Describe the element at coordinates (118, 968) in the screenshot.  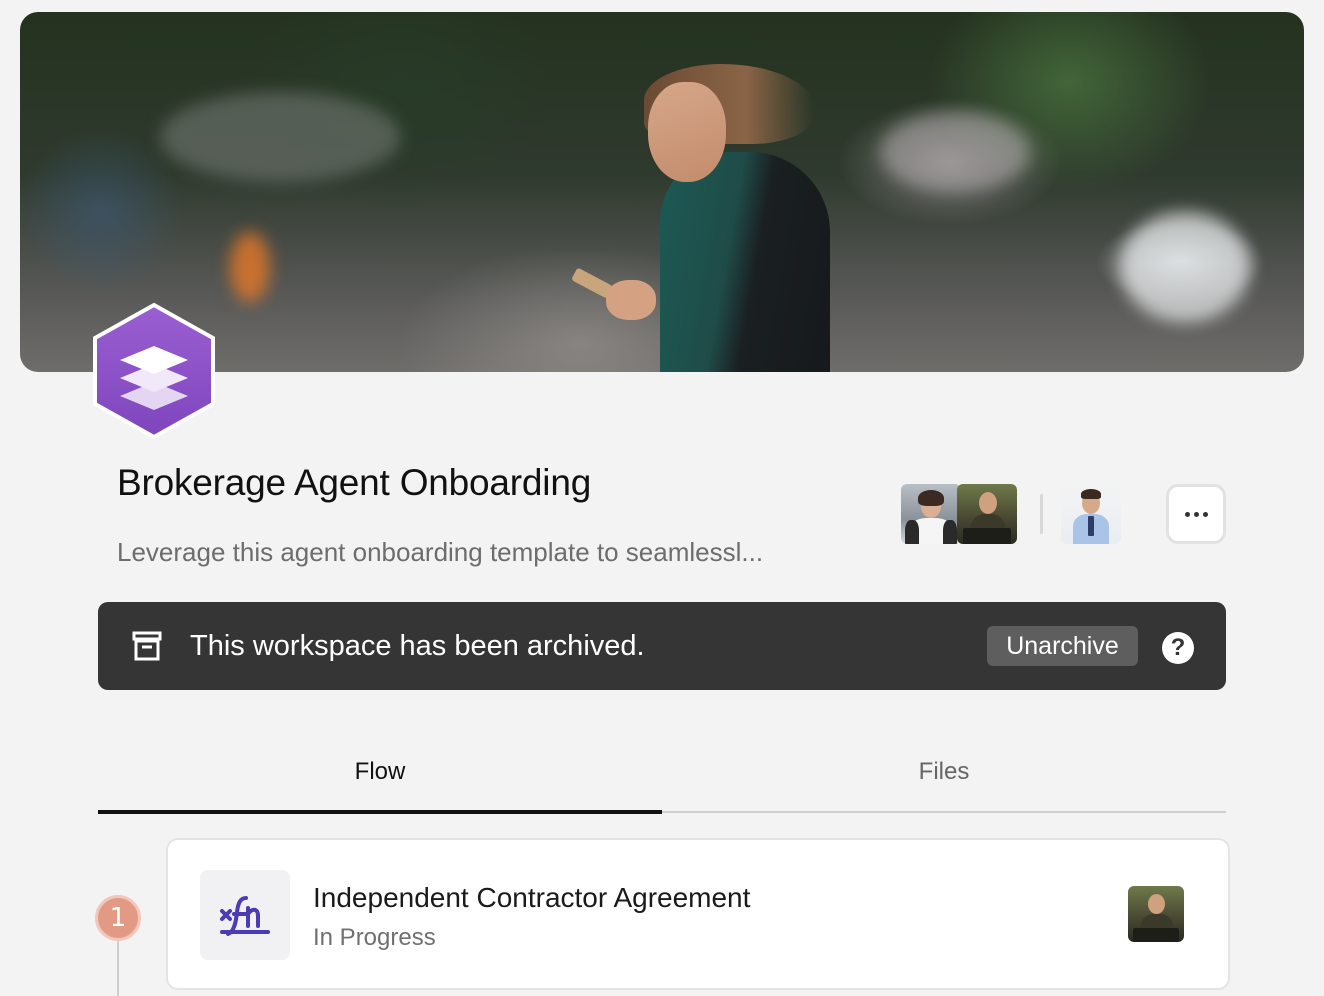
I see `step-connector` at that location.